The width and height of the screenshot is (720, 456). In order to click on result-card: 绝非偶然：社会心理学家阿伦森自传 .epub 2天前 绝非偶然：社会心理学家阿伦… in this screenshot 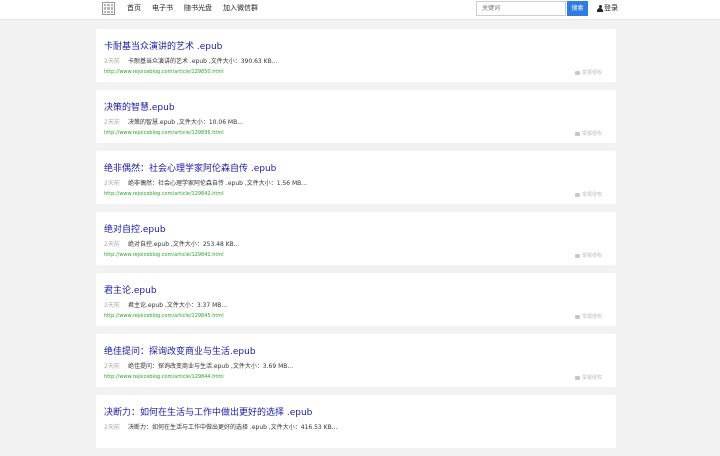, I will do `click(356, 177)`.